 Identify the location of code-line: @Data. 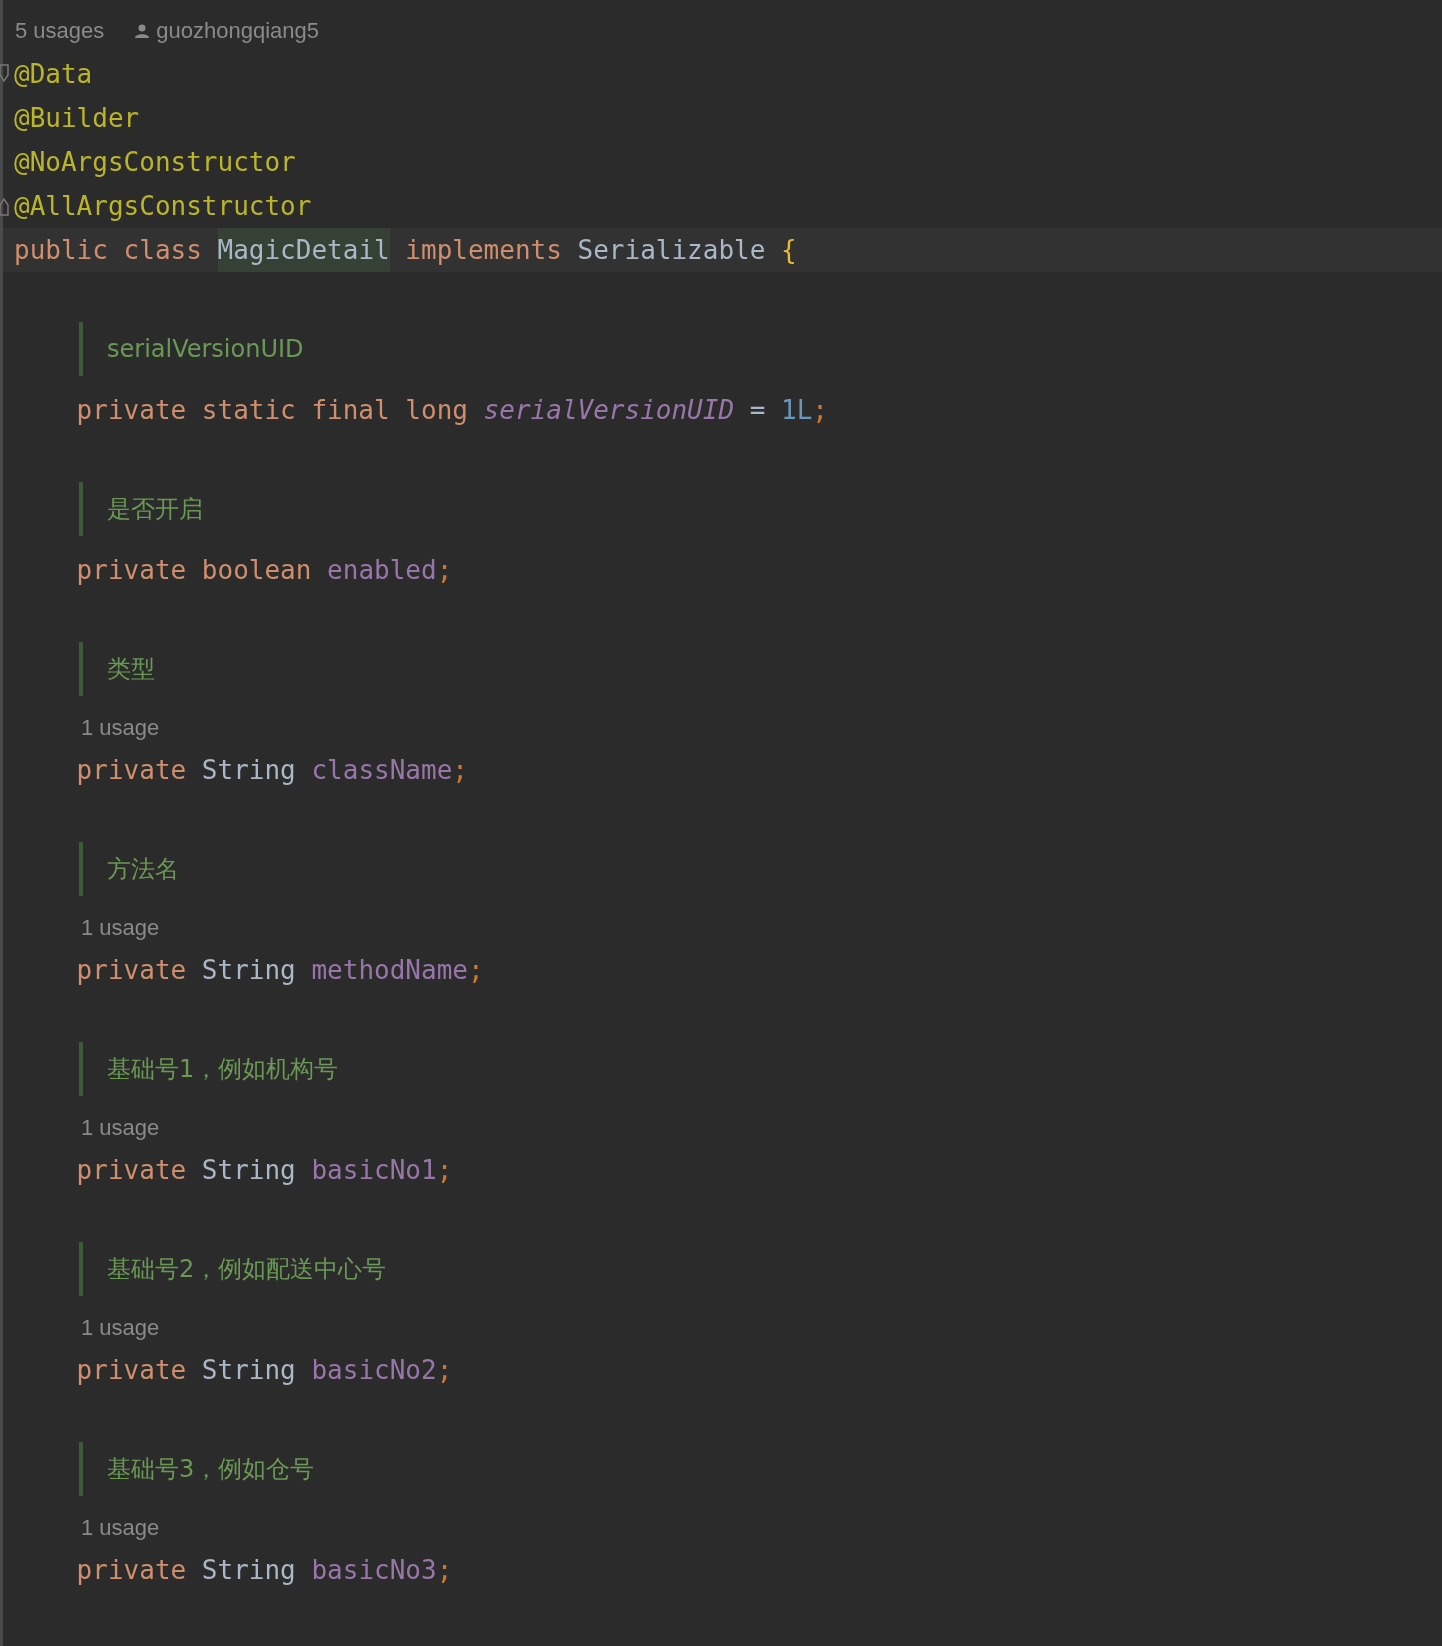
(53, 74).